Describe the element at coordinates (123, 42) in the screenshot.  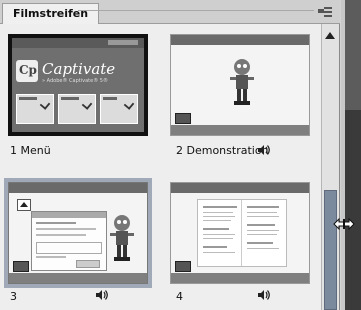
I see `slide-1-logo` at that location.